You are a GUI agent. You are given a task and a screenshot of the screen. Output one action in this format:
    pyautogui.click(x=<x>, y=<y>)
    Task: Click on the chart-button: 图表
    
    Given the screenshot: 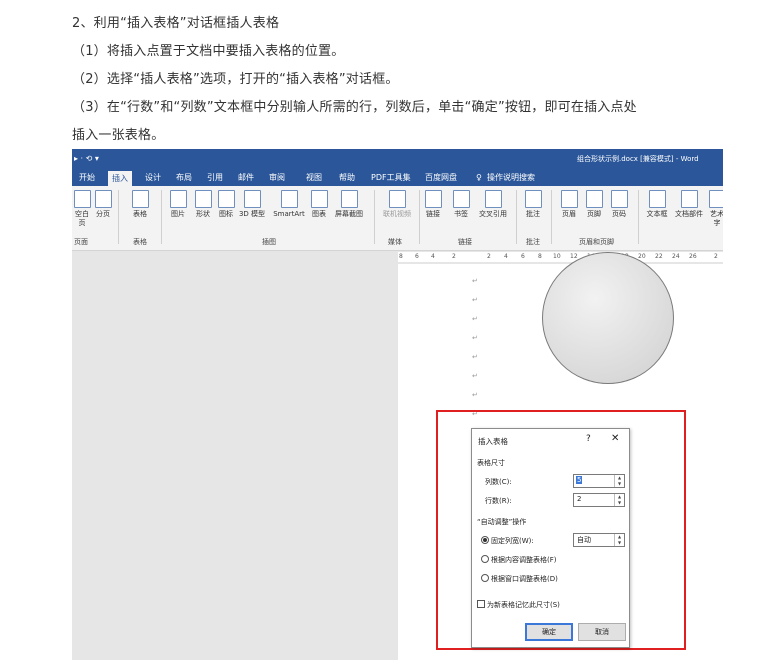 What is the action you would take?
    pyautogui.click(x=319, y=204)
    